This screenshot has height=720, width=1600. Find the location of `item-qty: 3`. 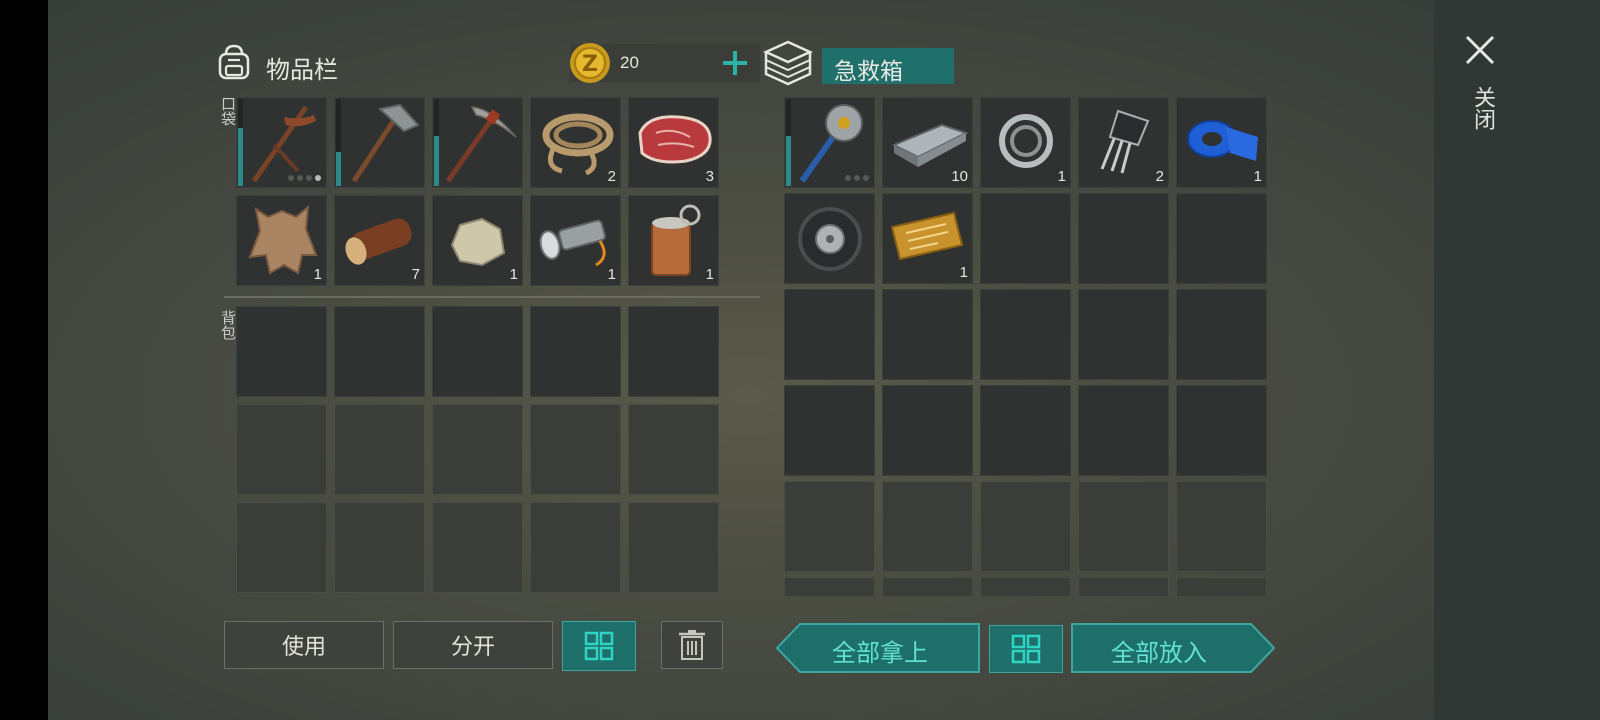

item-qty: 3 is located at coordinates (709, 176).